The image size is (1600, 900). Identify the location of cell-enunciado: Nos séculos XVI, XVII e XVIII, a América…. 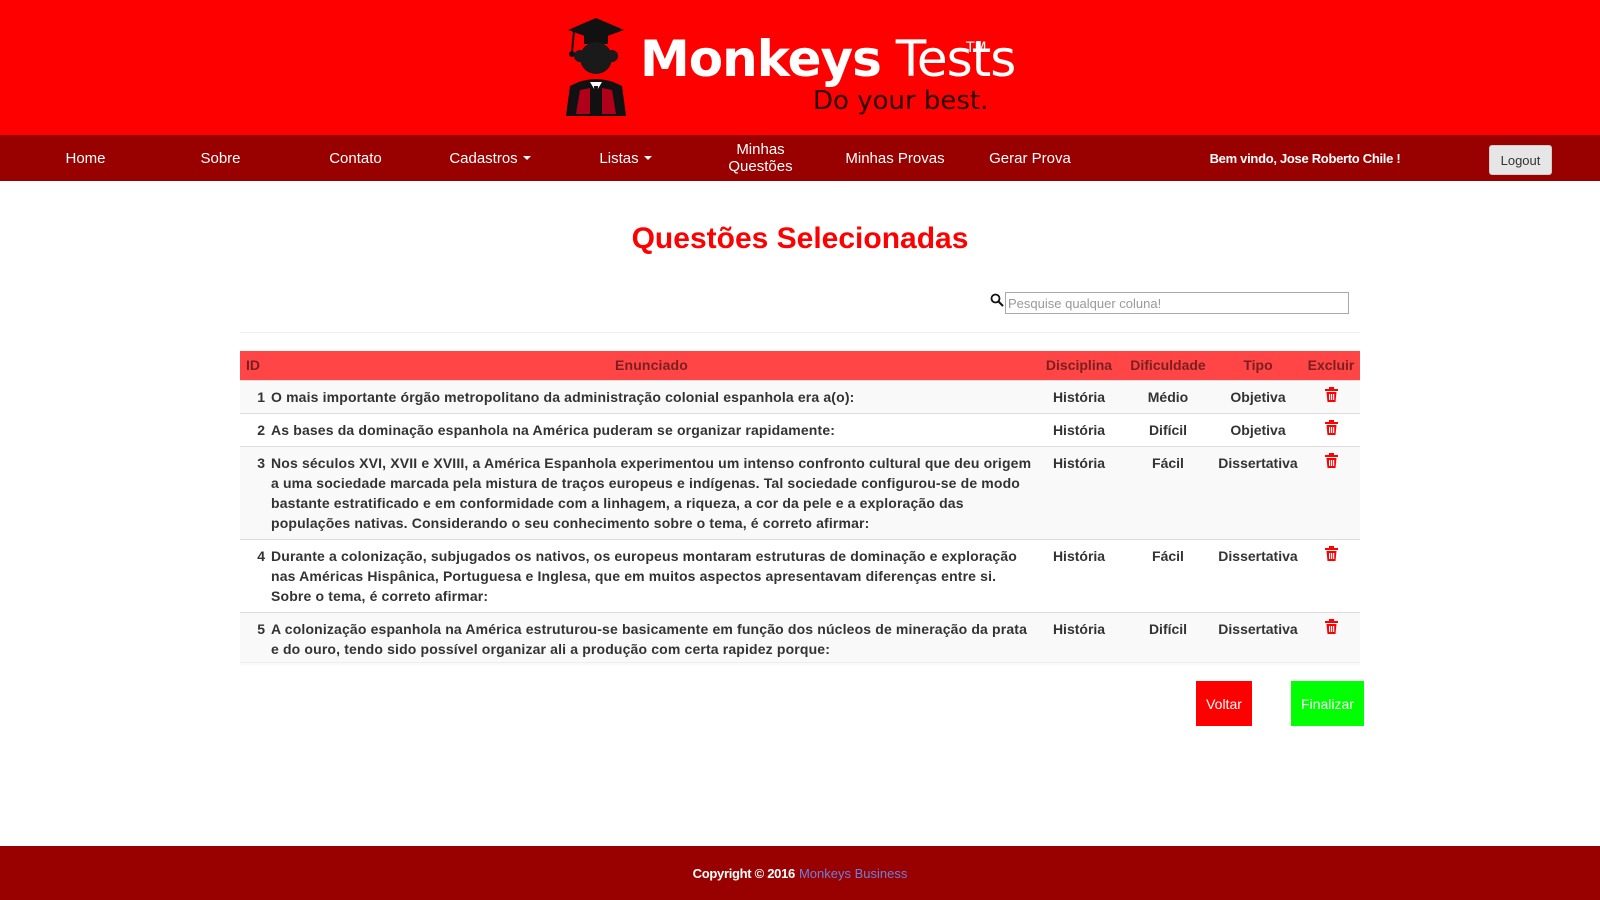
(651, 492).